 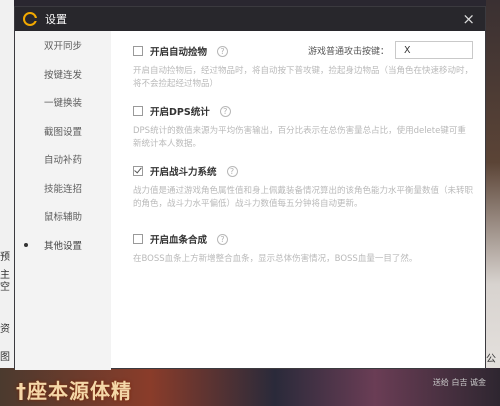 What do you see at coordinates (180, 112) in the screenshot?
I see `option-label: 开启DPS统计` at bounding box center [180, 112].